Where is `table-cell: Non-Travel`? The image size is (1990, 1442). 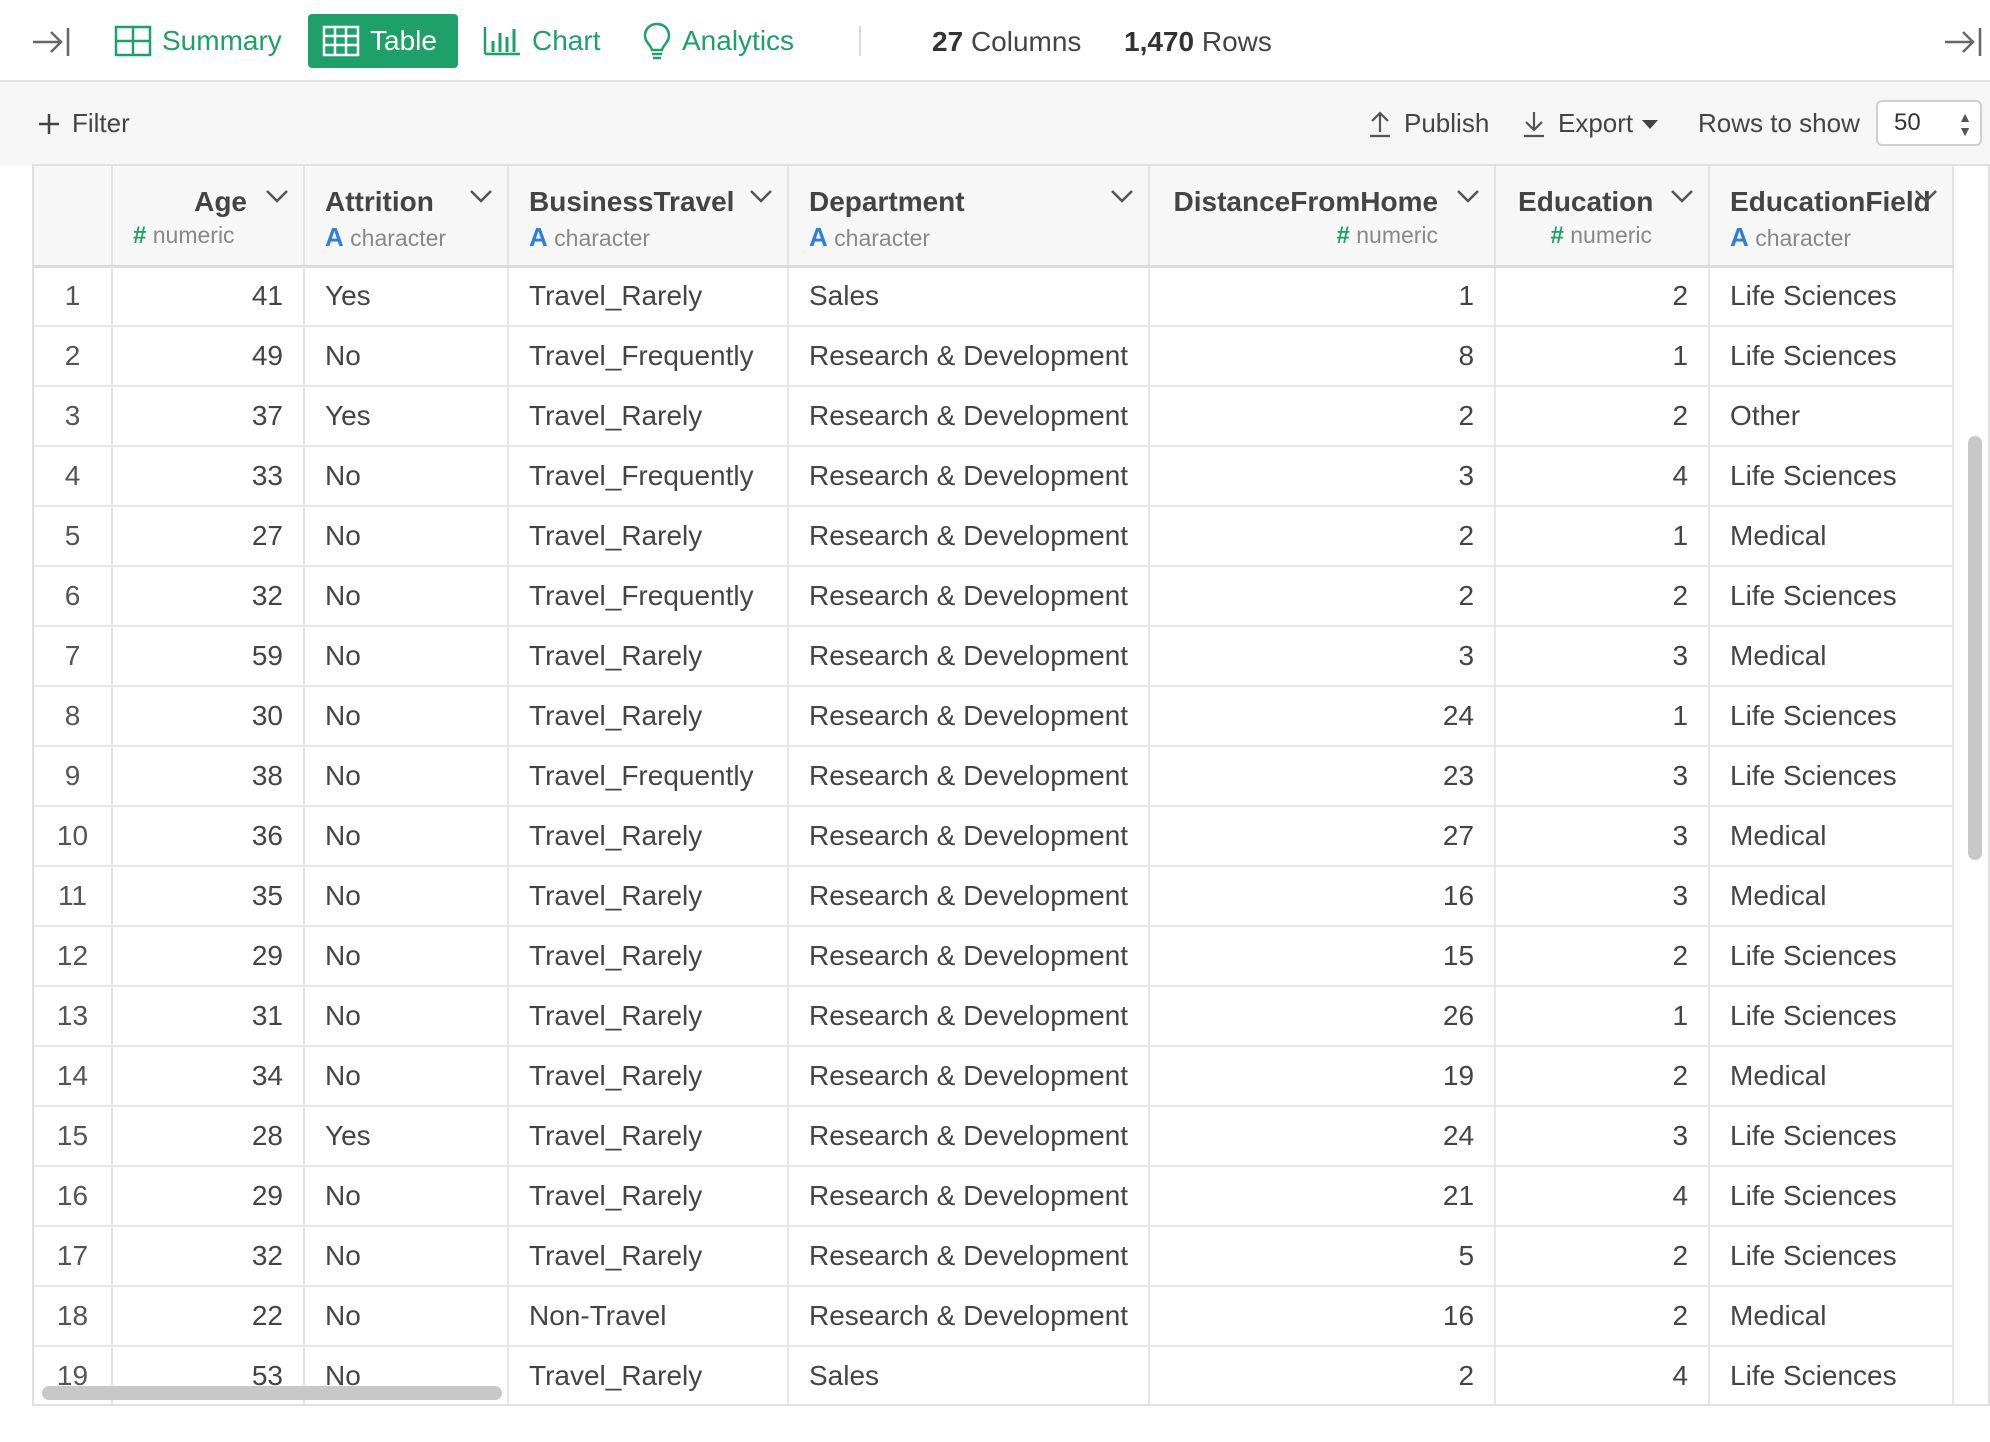
table-cell: Non-Travel is located at coordinates (648, 1316).